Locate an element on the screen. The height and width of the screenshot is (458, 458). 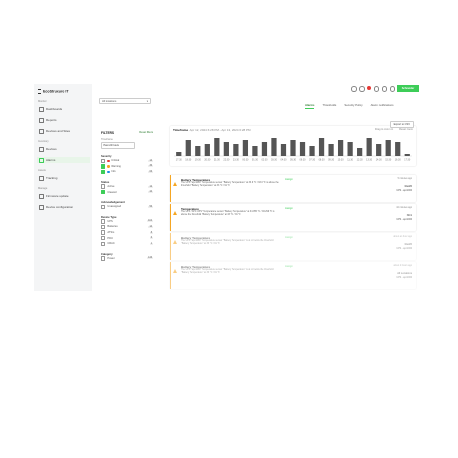
drag-to-zoom-hint: Drag to zoom in is located at coordinates (384, 129).